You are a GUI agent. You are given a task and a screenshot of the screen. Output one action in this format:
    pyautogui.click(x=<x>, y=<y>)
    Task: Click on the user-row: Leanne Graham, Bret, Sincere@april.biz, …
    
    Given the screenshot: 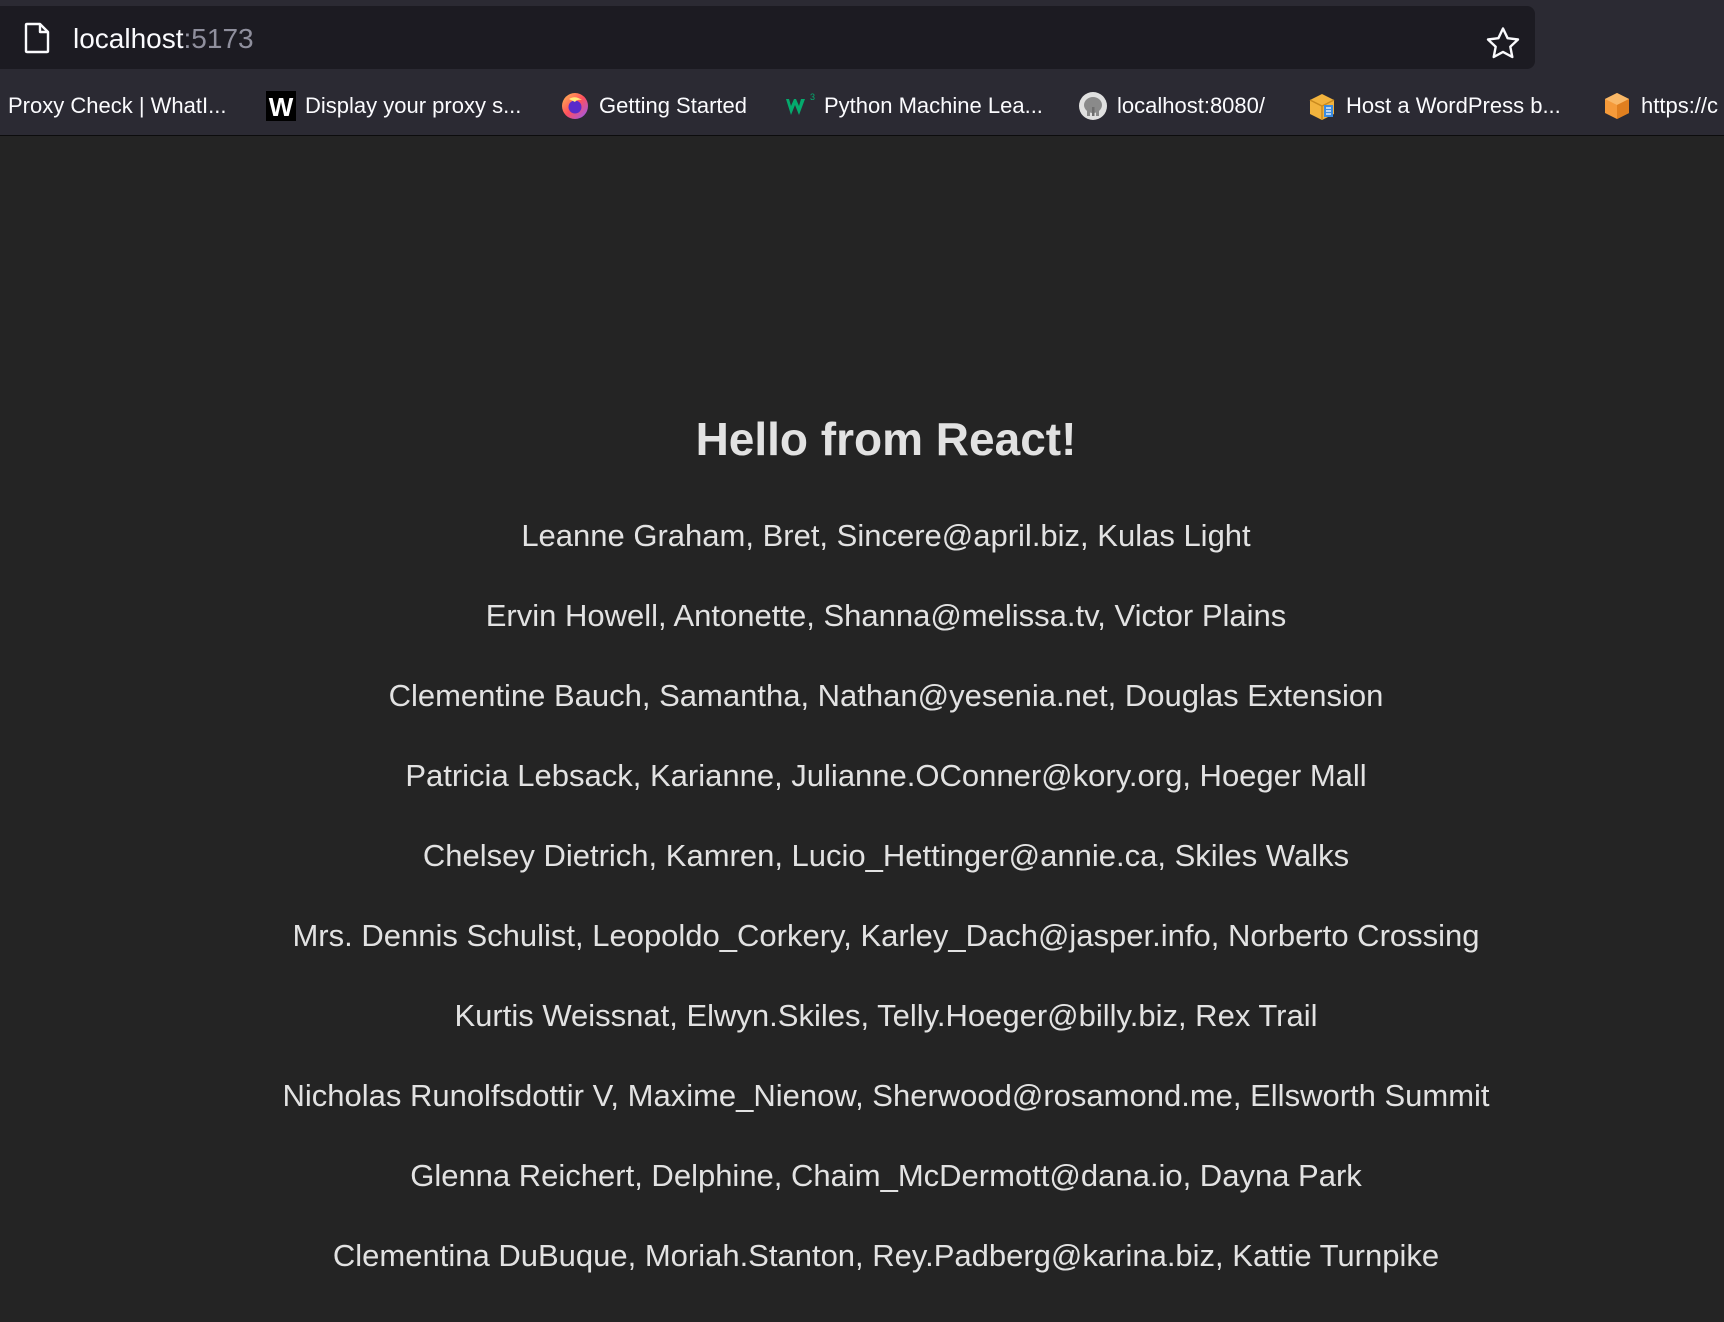 What is the action you would take?
    pyautogui.click(x=886, y=535)
    